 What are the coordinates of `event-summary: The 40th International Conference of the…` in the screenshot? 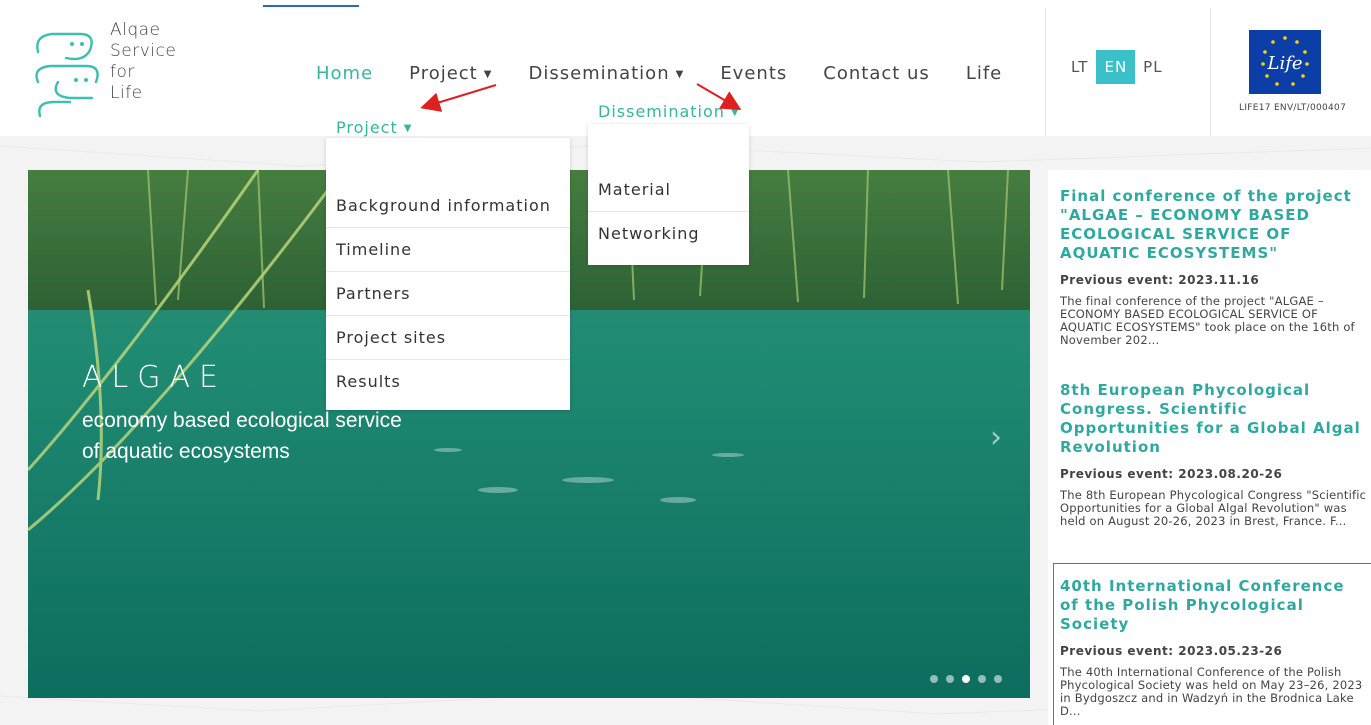 It's located at (1211, 691).